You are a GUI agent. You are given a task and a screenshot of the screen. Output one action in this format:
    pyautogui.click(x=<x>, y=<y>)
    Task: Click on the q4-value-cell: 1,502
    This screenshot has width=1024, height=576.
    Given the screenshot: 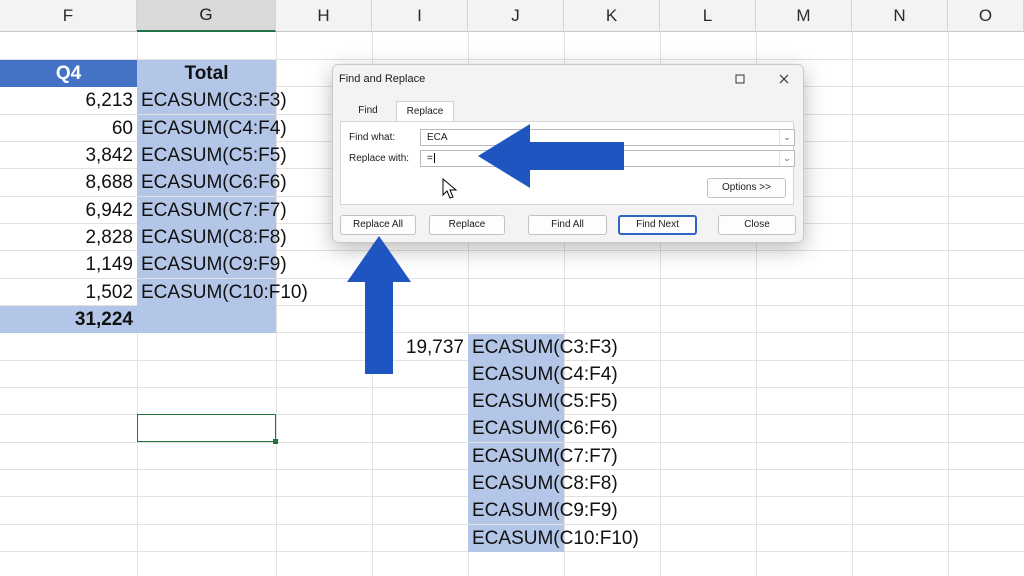 What is the action you would take?
    pyautogui.click(x=68, y=292)
    